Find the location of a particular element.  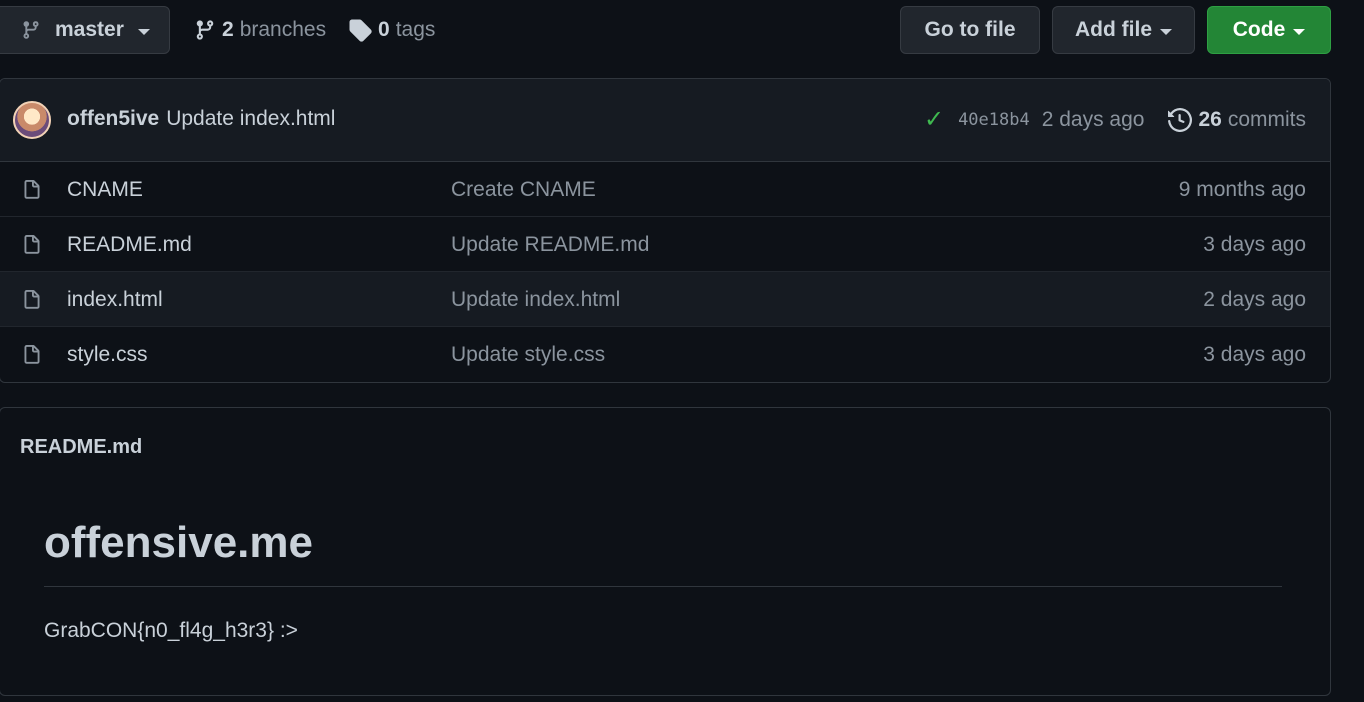

file-name: index.html is located at coordinates (115, 300).